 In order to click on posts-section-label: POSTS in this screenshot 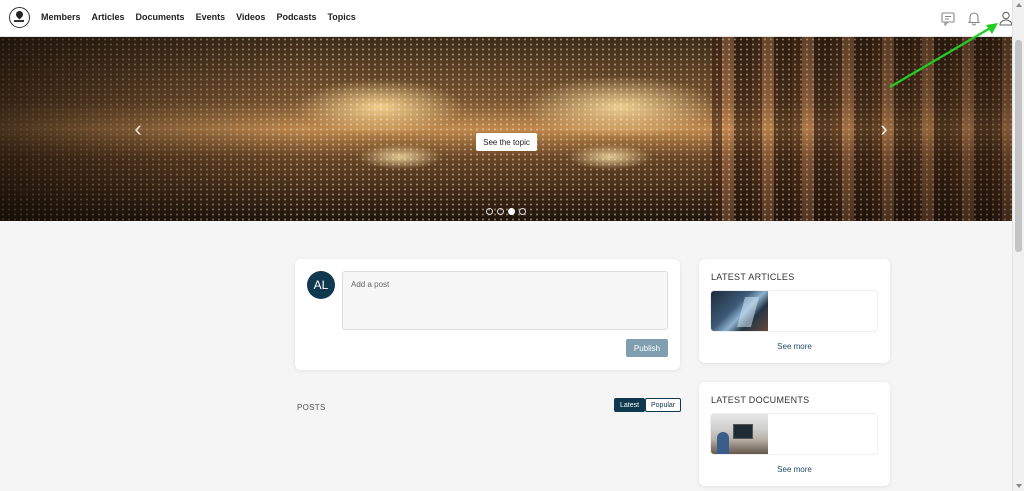, I will do `click(311, 407)`.